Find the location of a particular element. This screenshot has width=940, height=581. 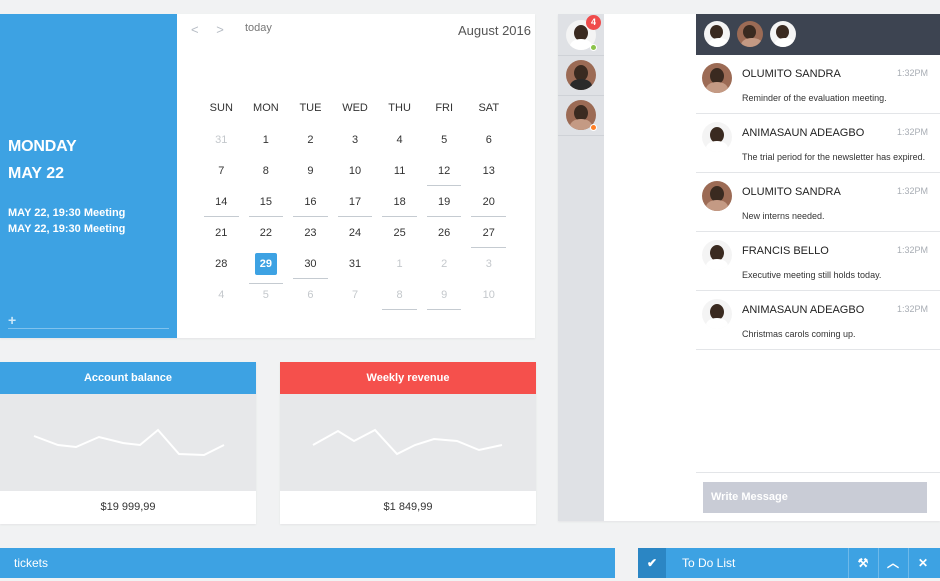

weekday-label: SAT is located at coordinates (489, 108).